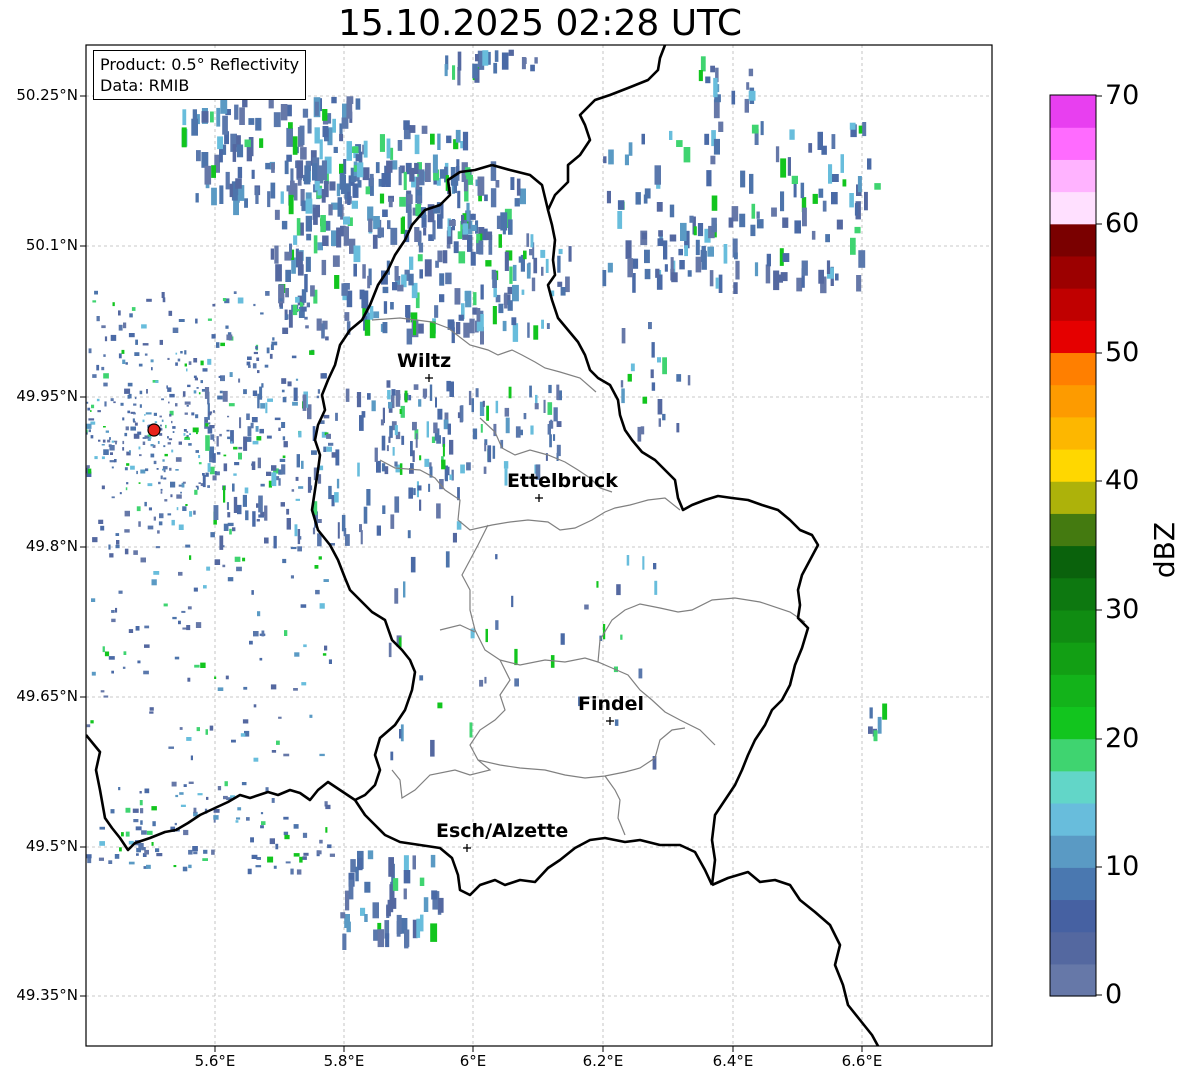 The height and width of the screenshot is (1081, 1184). Describe the element at coordinates (145, 85) in the screenshot. I see `legend-source: Data: RMIB` at that location.